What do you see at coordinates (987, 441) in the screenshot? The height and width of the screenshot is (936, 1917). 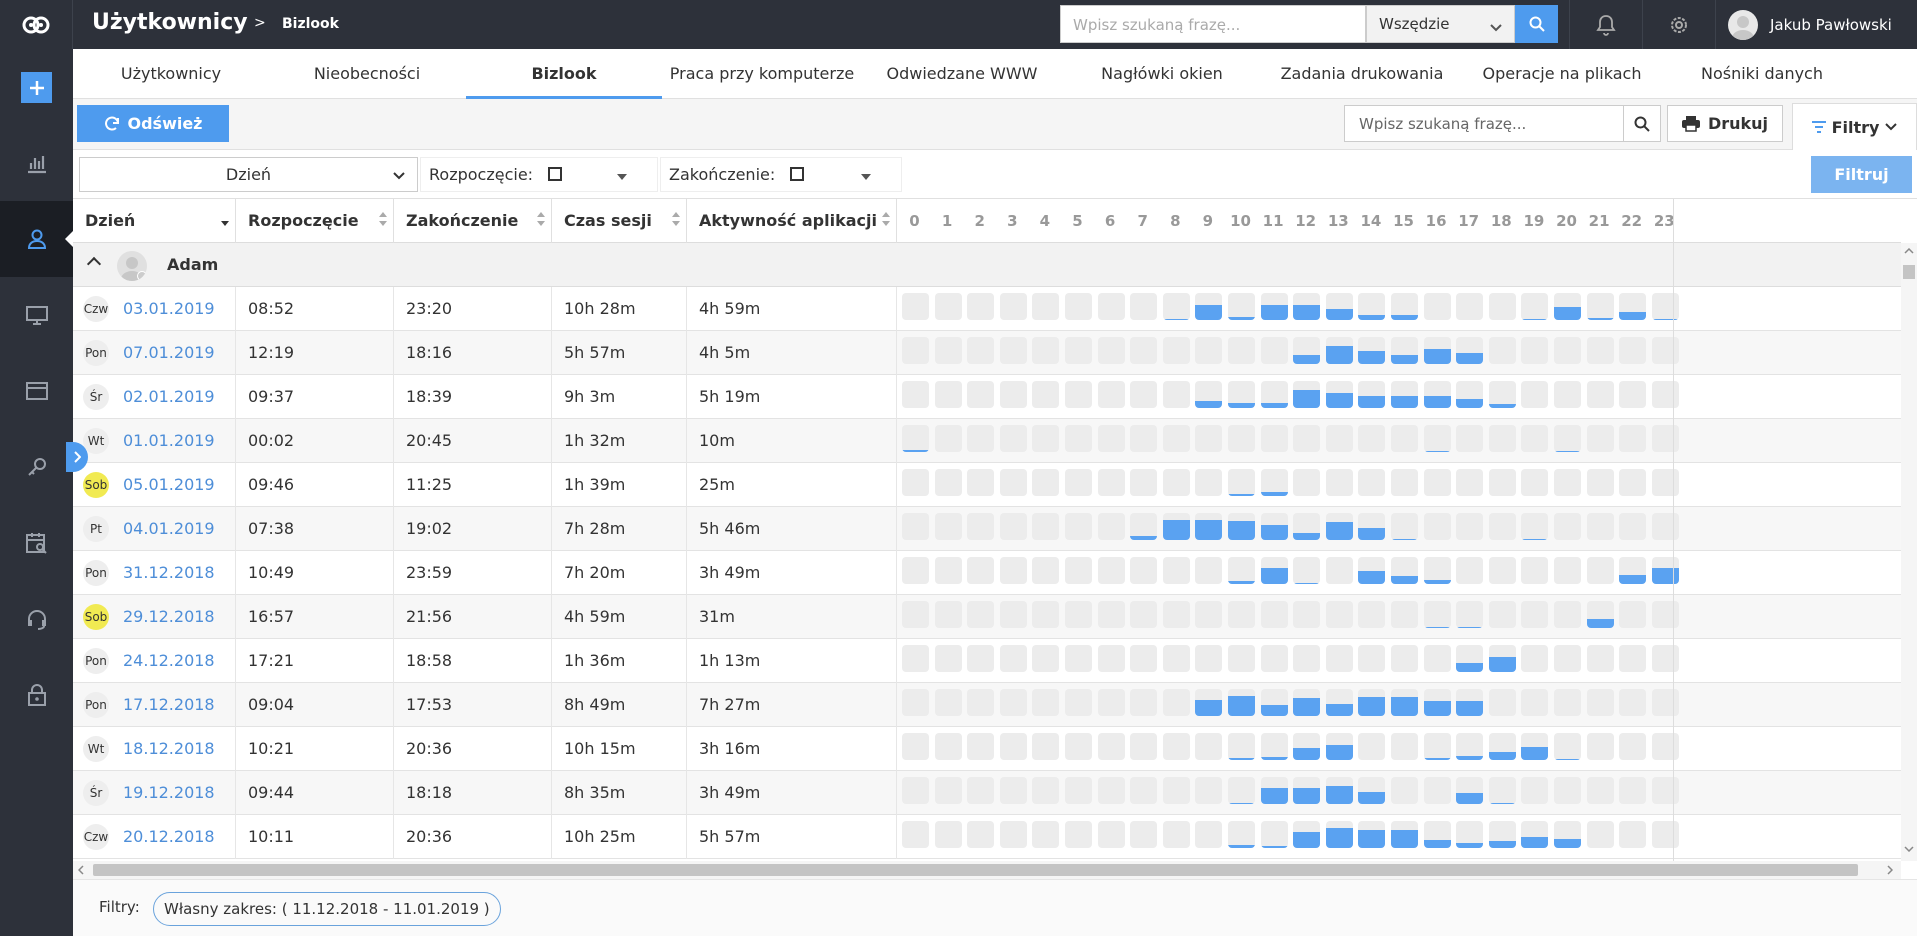 I see `table-row: Wt 01.01.2019 00:02 20:45 1h 32m 10m` at bounding box center [987, 441].